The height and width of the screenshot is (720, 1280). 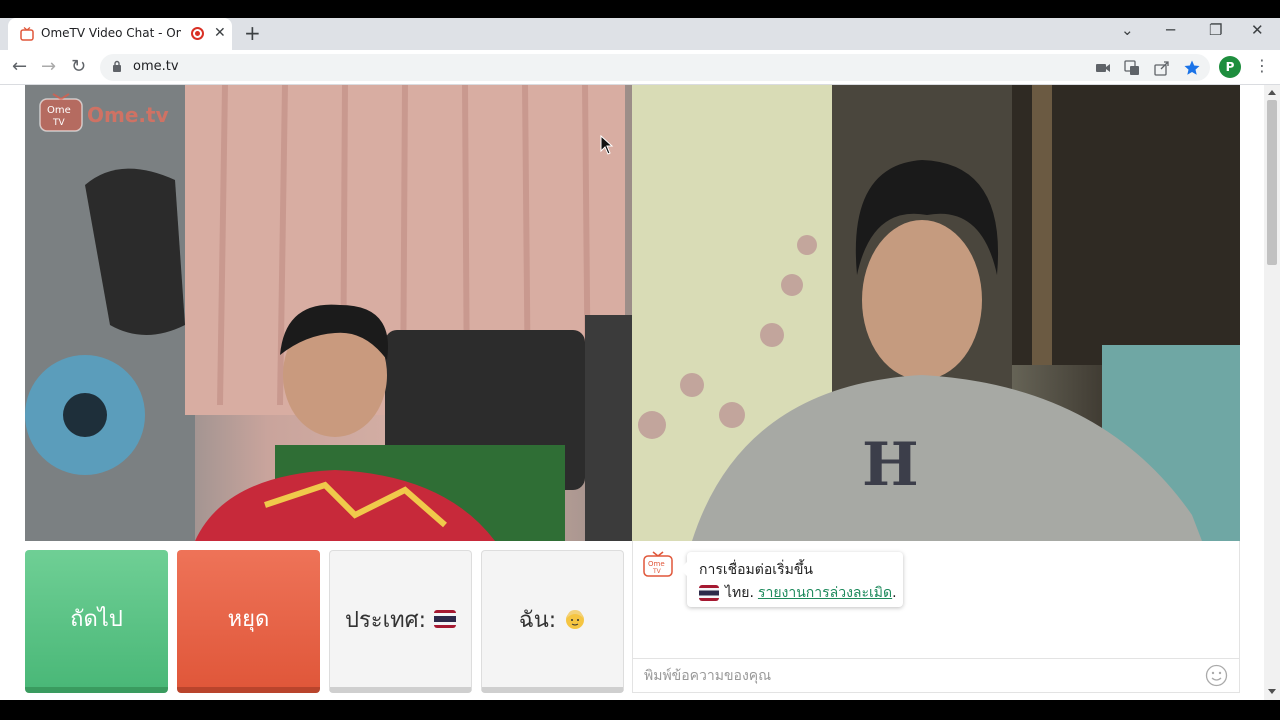 I want to click on partner-country-line: ไทย. รายงานการล่วงละเมิด ., so click(x=798, y=593).